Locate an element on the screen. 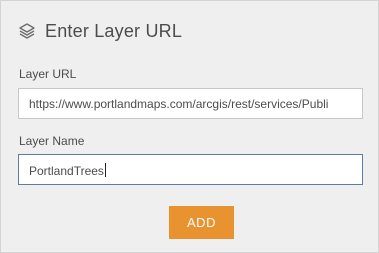  panel-title: Enter Layer URL is located at coordinates (114, 30).